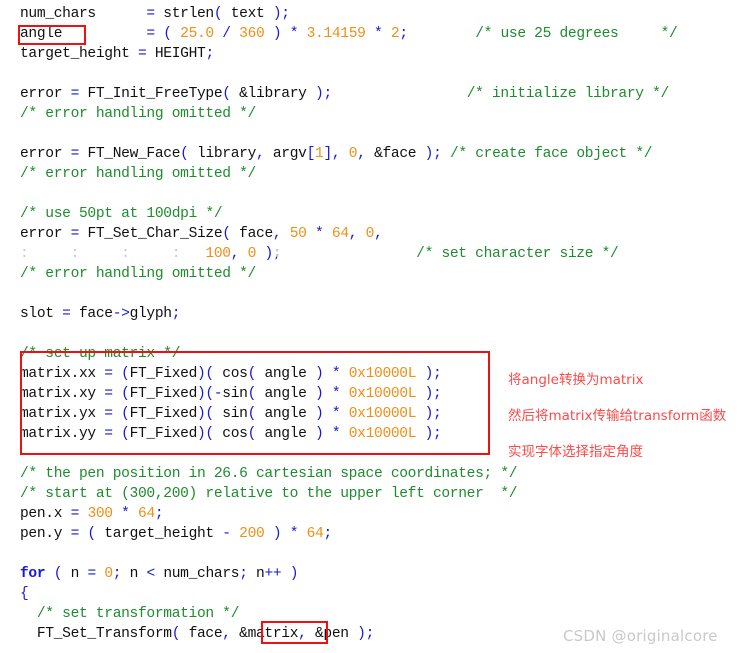 The height and width of the screenshot is (653, 738). I want to click on code-token: matrix.xx, so click(62, 374).